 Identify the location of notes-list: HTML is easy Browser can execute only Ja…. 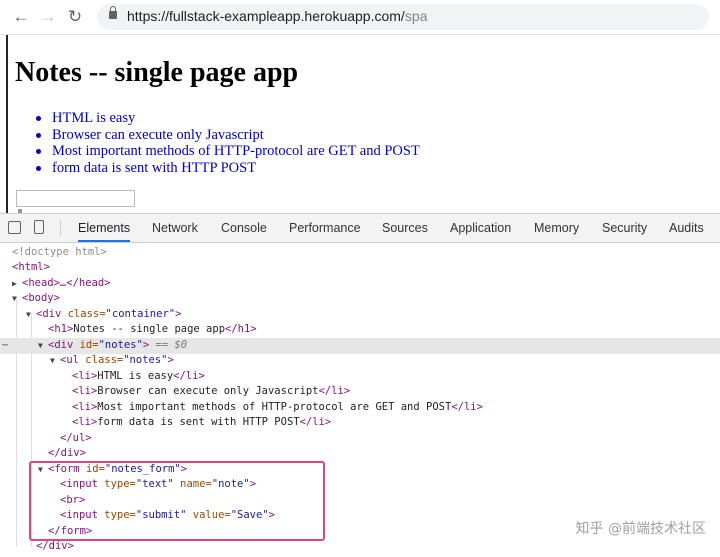
(228, 143).